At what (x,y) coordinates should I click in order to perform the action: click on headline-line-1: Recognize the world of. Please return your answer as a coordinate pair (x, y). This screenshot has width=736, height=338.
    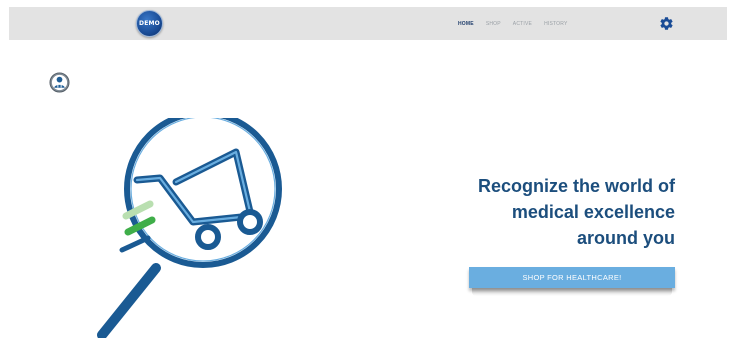
    Looking at the image, I should click on (576, 186).